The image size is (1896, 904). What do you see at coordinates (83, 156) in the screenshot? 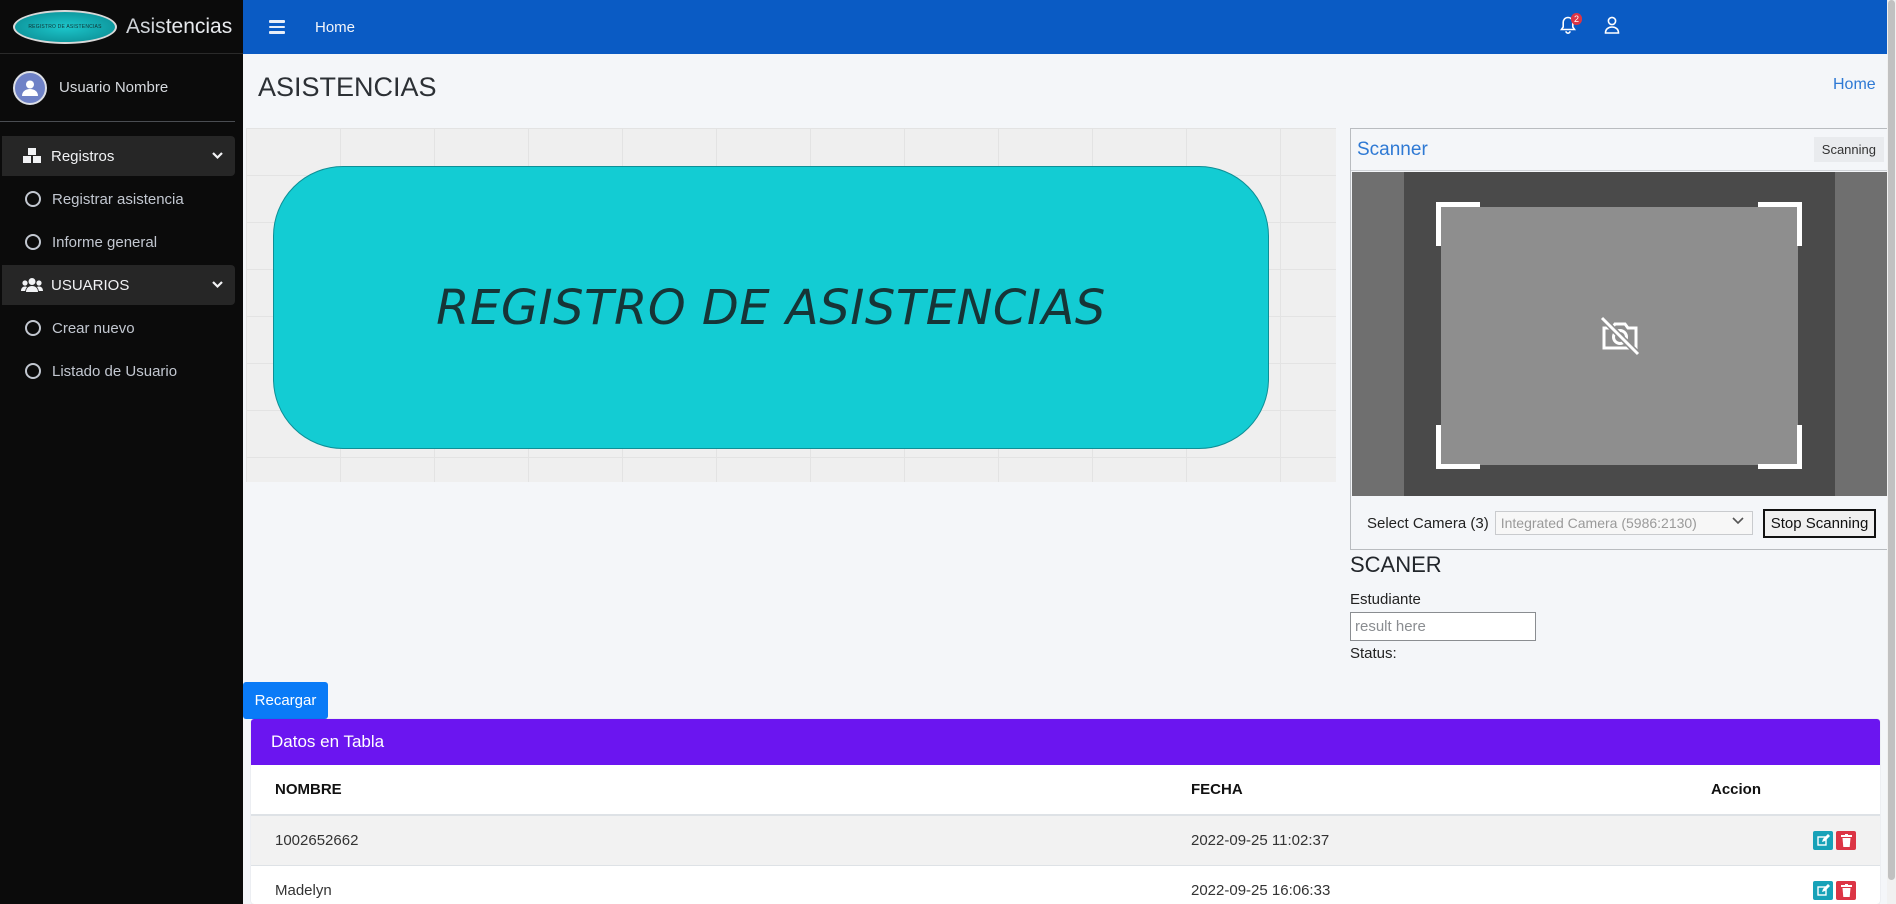
I see `sidebar-item-label: Registros` at bounding box center [83, 156].